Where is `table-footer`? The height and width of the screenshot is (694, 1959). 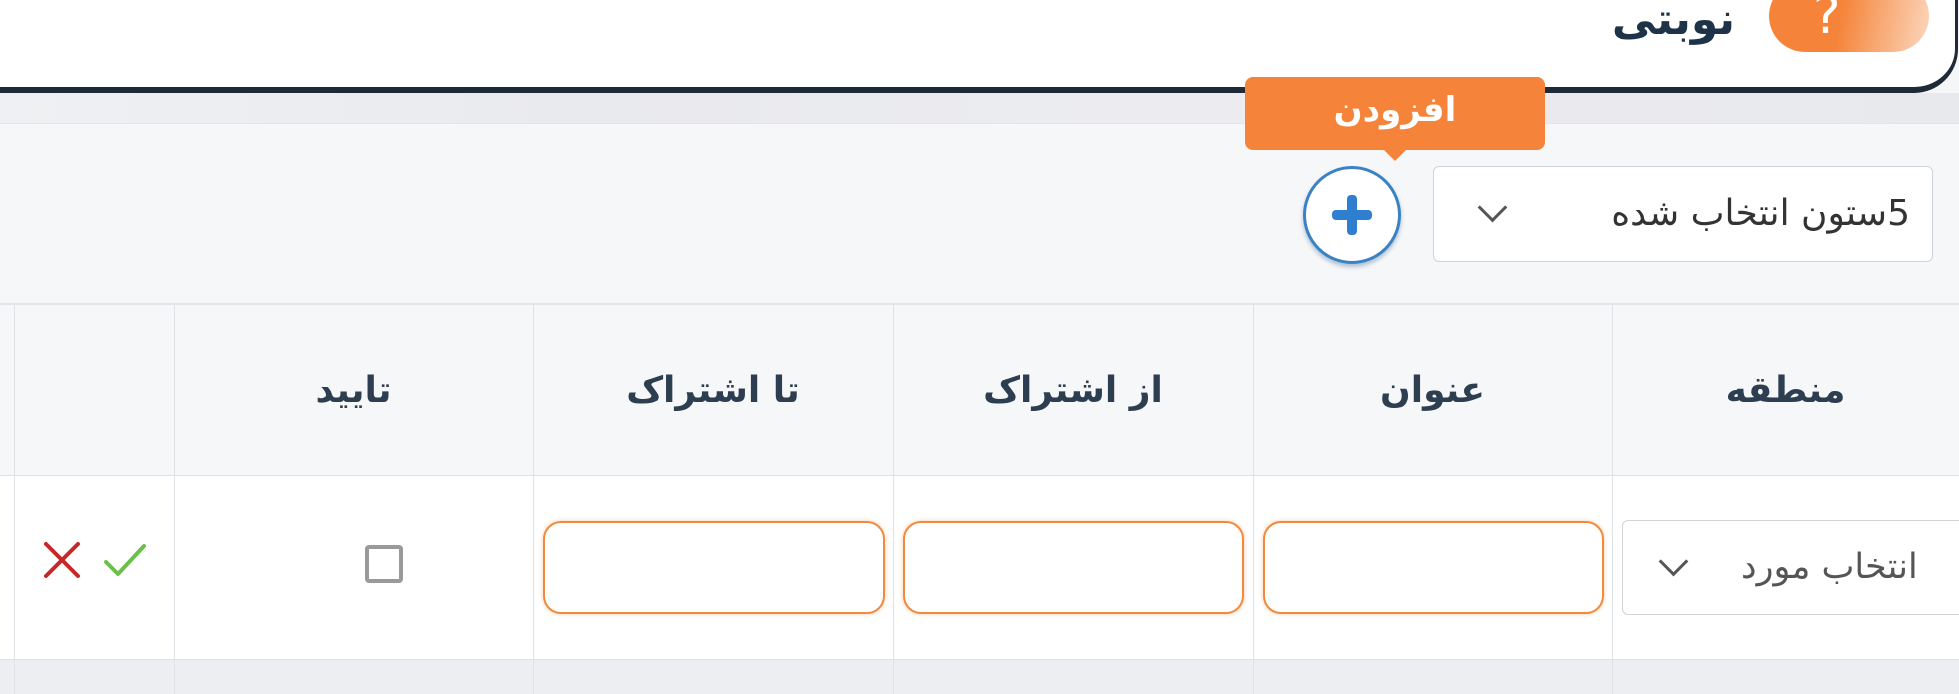 table-footer is located at coordinates (979, 677).